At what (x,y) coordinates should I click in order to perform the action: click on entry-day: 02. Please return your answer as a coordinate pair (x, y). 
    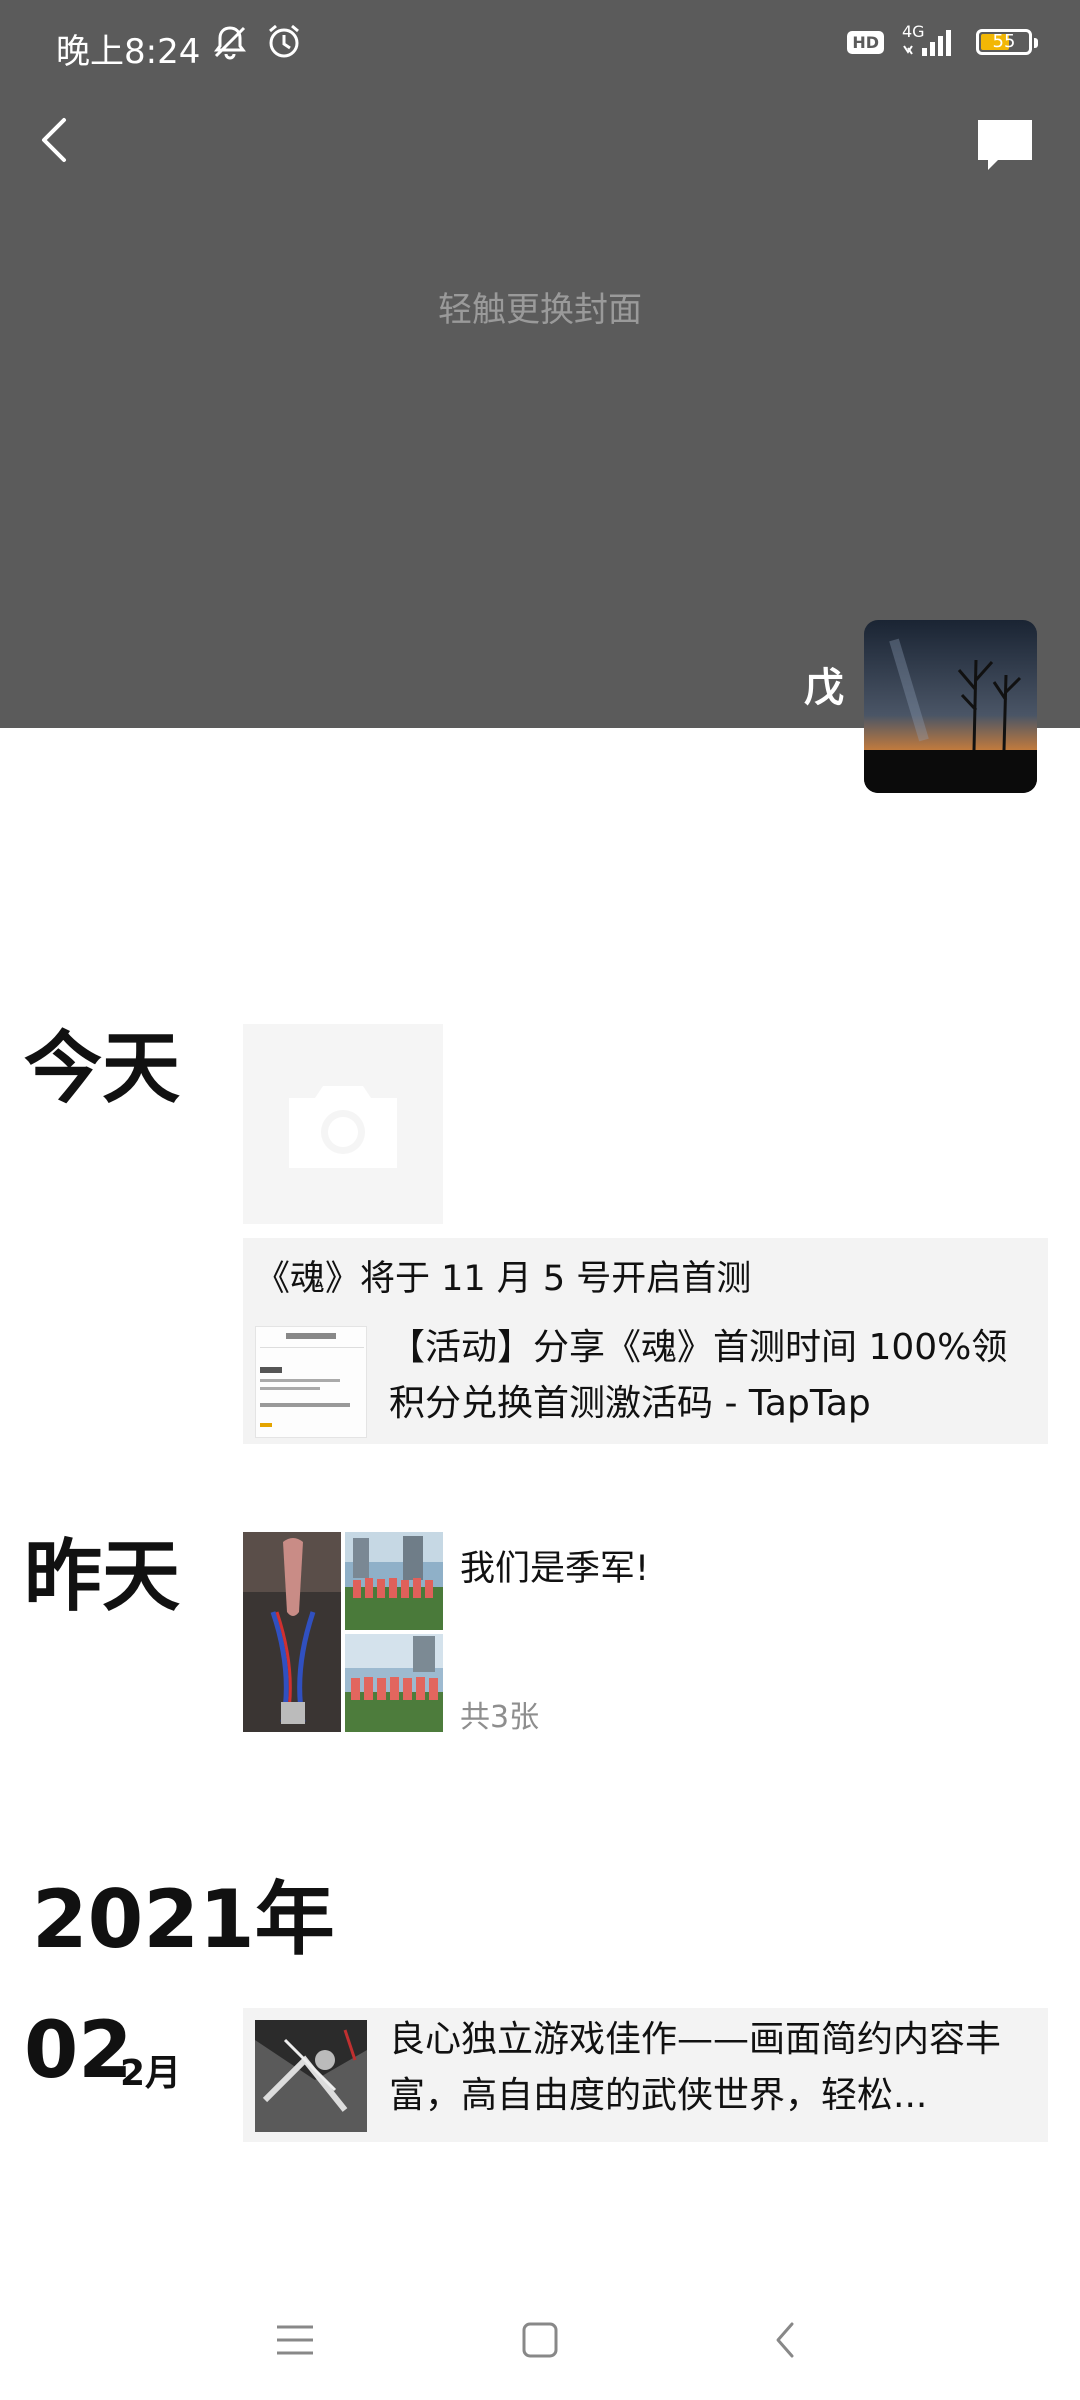
    Looking at the image, I should click on (78, 2051).